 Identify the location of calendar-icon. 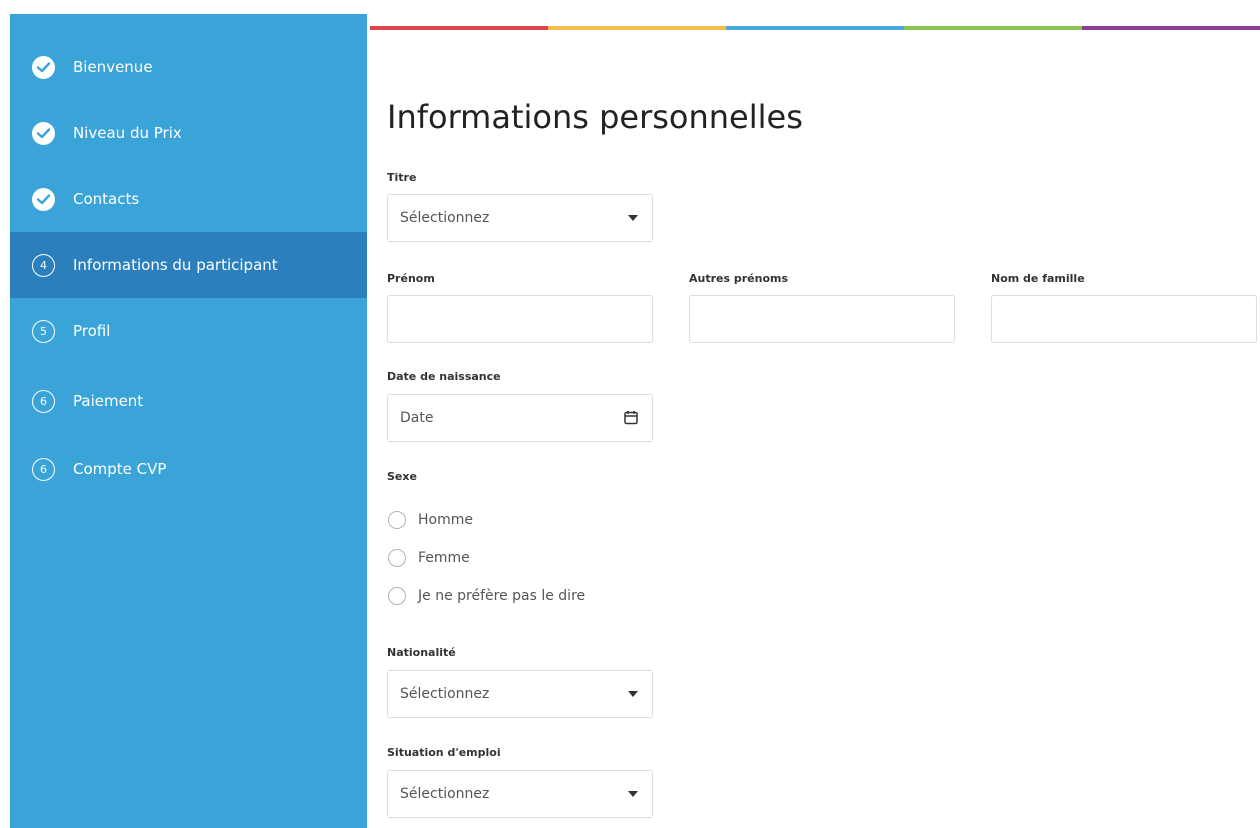
(631, 419).